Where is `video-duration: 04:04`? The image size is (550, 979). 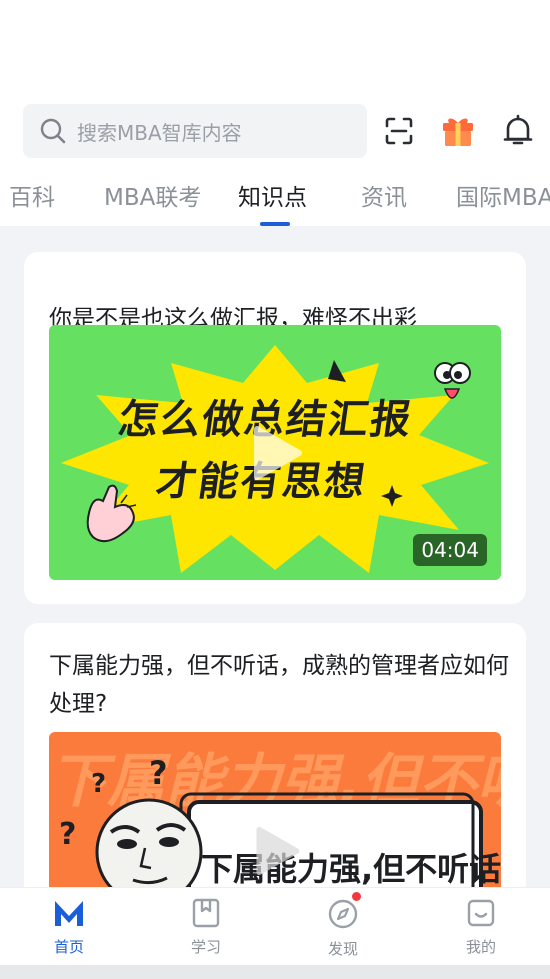
video-duration: 04:04 is located at coordinates (450, 550).